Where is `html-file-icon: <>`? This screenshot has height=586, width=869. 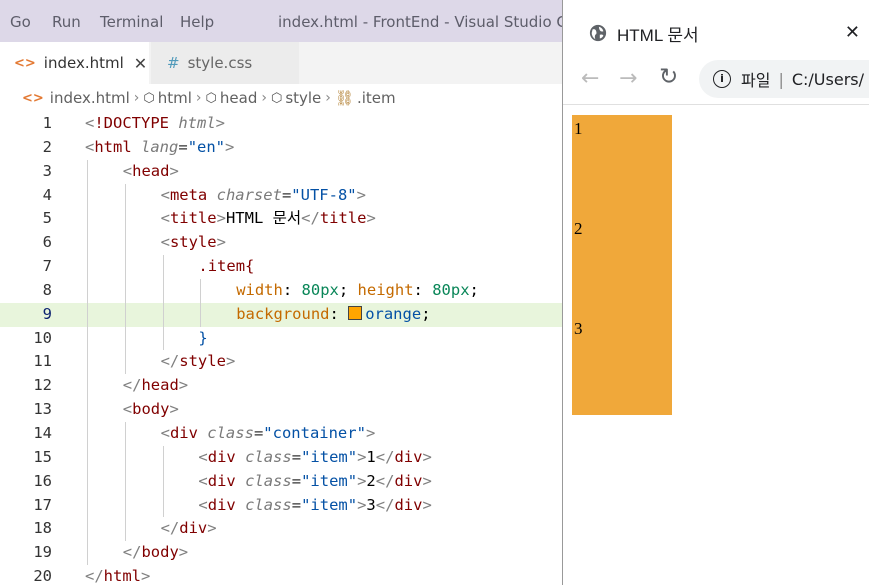 html-file-icon: <> is located at coordinates (33, 98).